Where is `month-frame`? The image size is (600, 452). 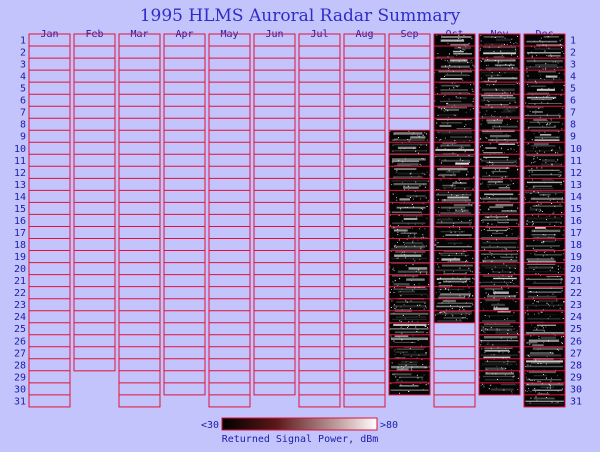
month-frame is located at coordinates (49, 220).